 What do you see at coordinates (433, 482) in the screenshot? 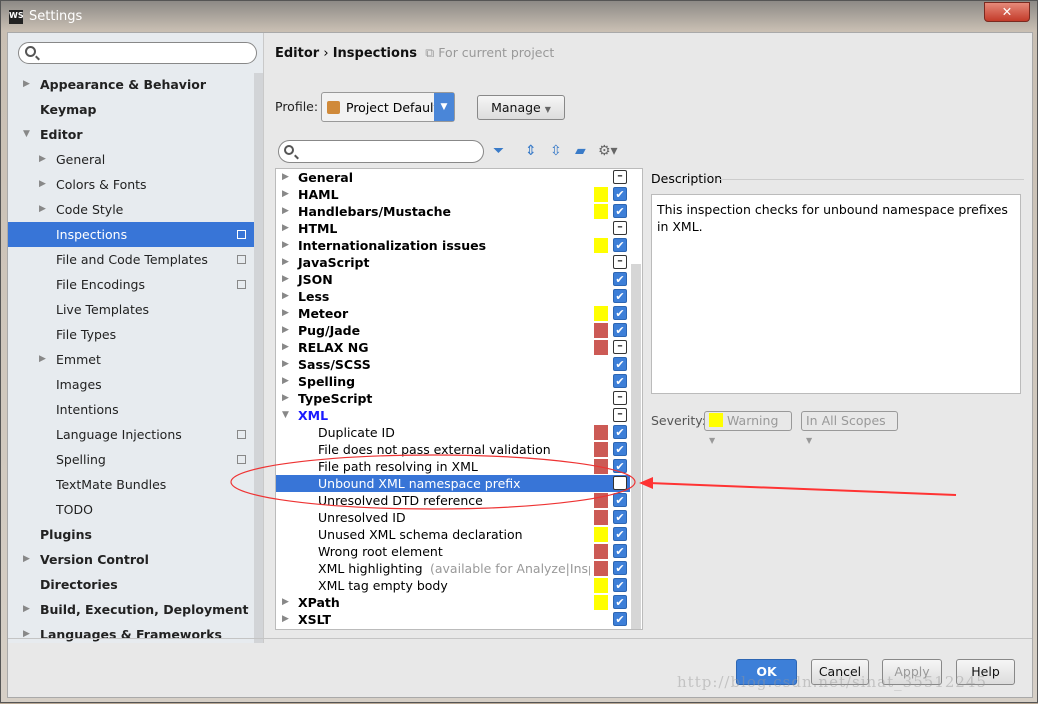
I see `annotation-ellipse` at bounding box center [433, 482].